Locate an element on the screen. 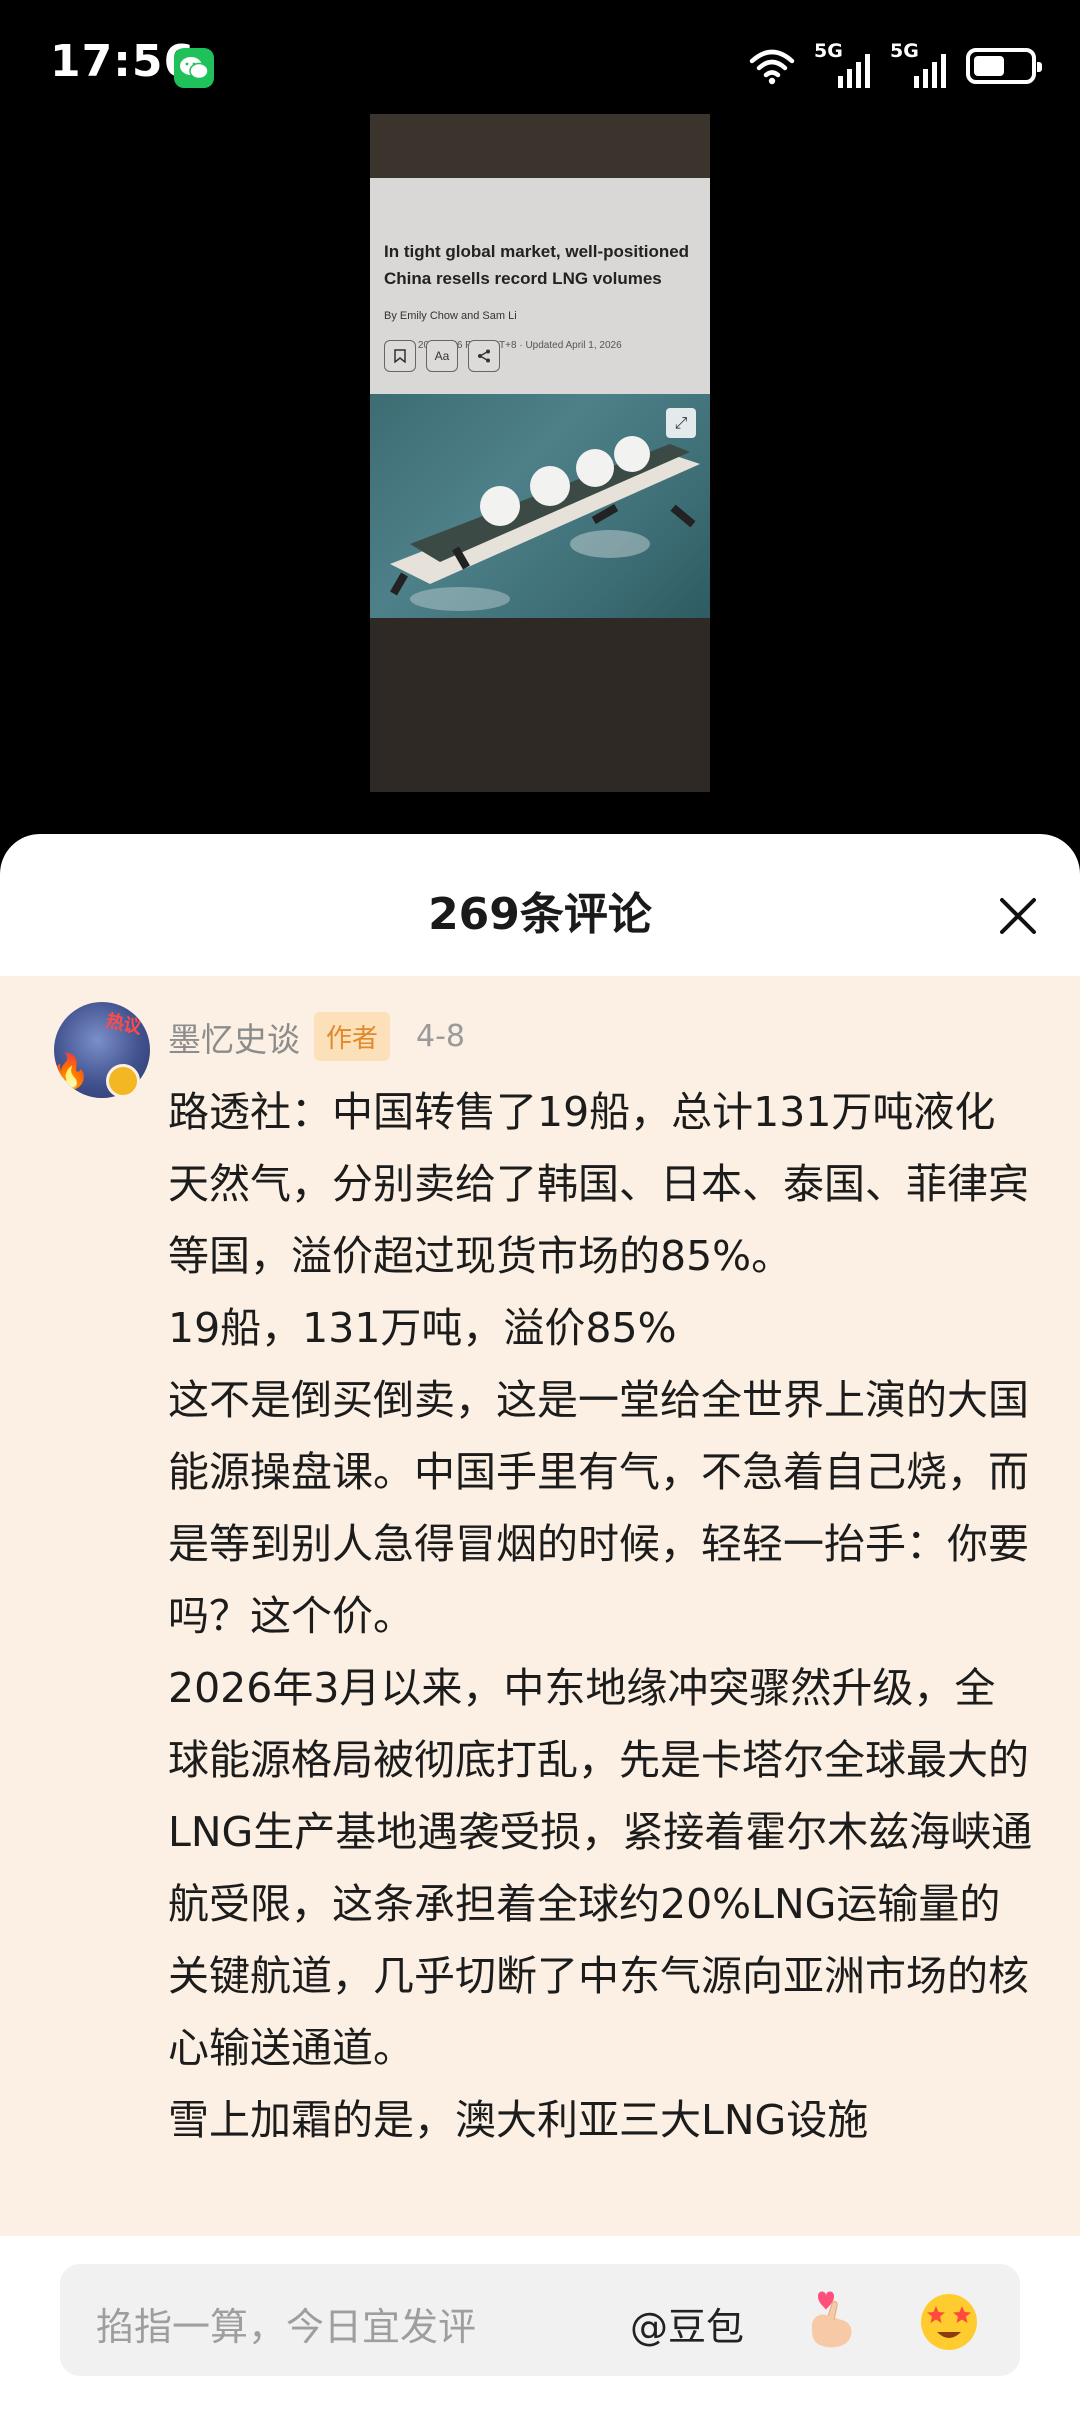  comment-date: 4-8 is located at coordinates (441, 1036).